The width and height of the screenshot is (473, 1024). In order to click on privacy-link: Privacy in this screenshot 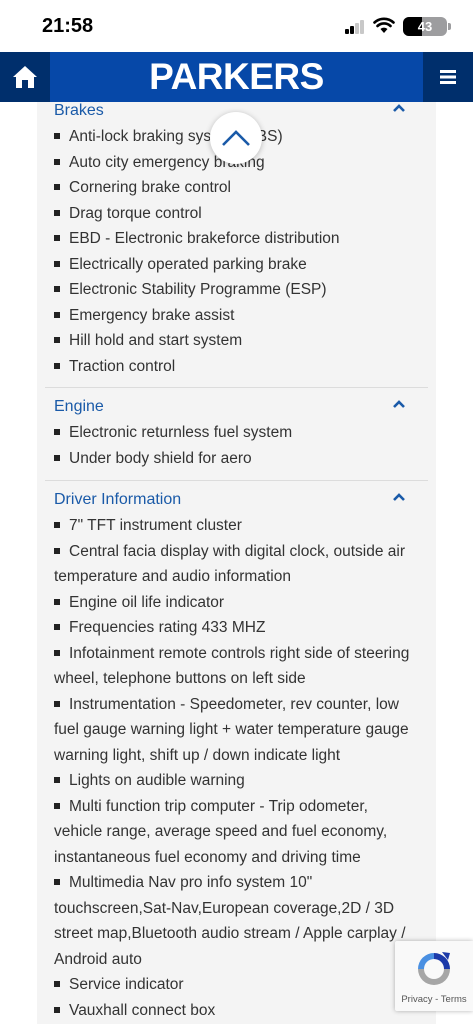, I will do `click(416, 999)`.